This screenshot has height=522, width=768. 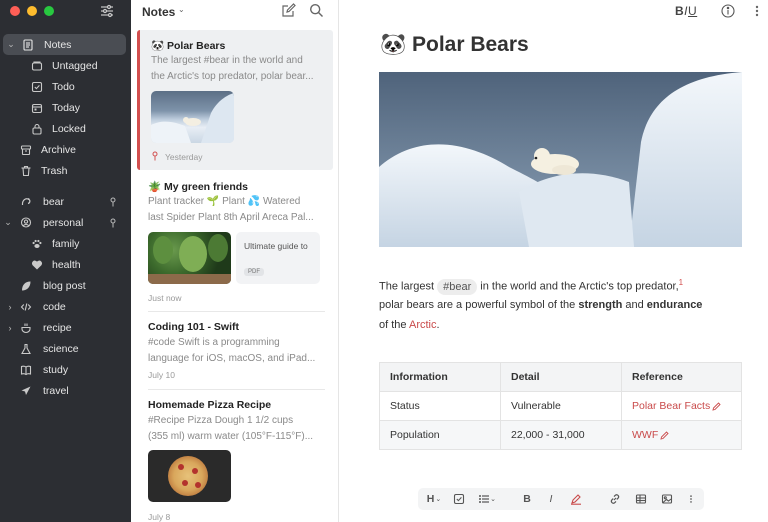 What do you see at coordinates (65, 390) in the screenshot?
I see `sidebar-item-travel: travel` at bounding box center [65, 390].